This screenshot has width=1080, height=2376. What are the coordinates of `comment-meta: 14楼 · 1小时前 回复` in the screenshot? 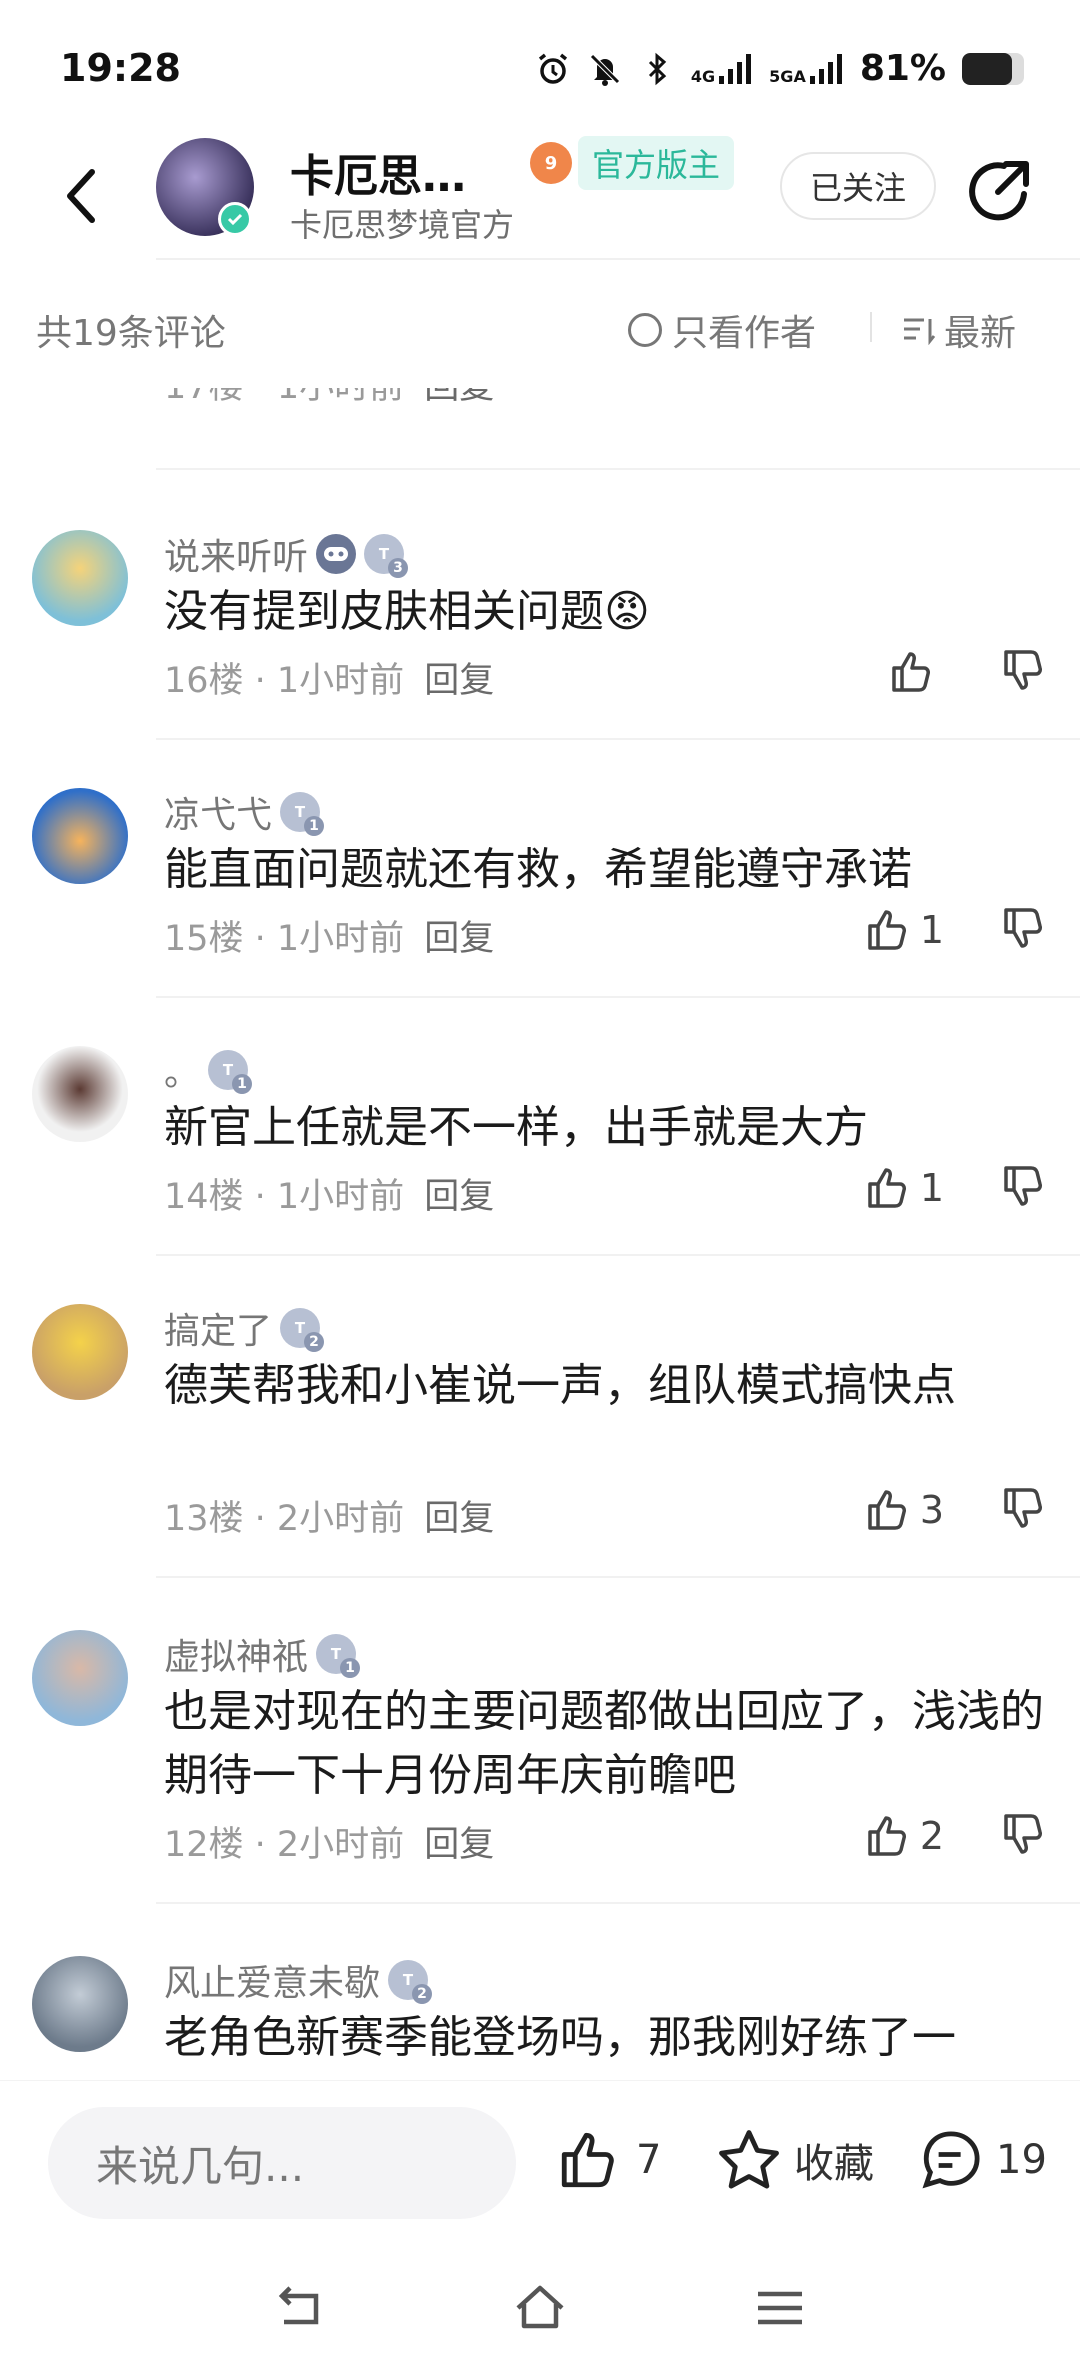 It's located at (329, 1193).